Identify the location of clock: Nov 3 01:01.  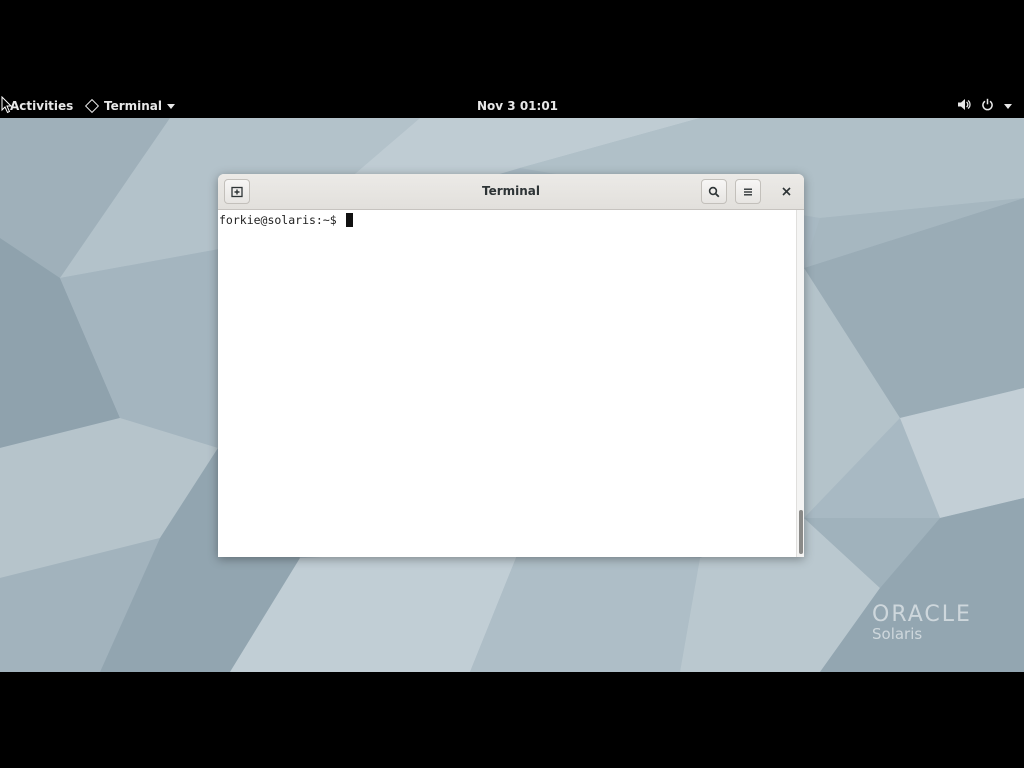
(517, 106).